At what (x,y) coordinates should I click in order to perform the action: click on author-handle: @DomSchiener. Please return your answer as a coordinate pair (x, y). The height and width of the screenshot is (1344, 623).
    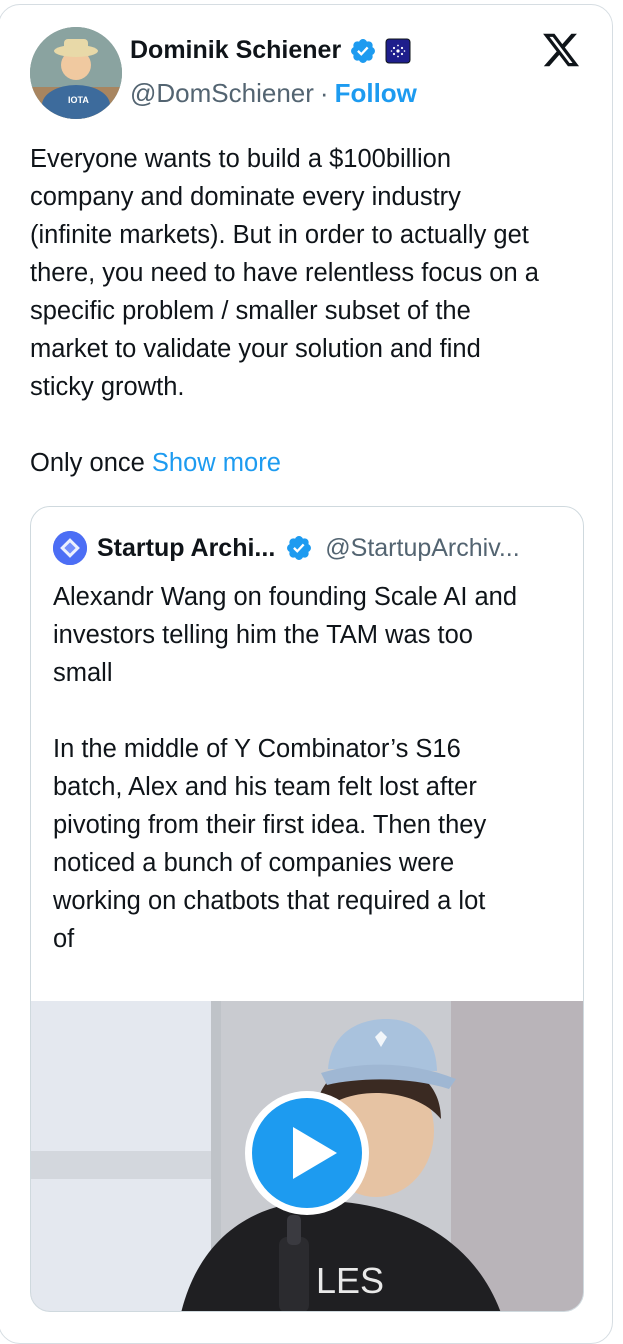
    Looking at the image, I should click on (222, 93).